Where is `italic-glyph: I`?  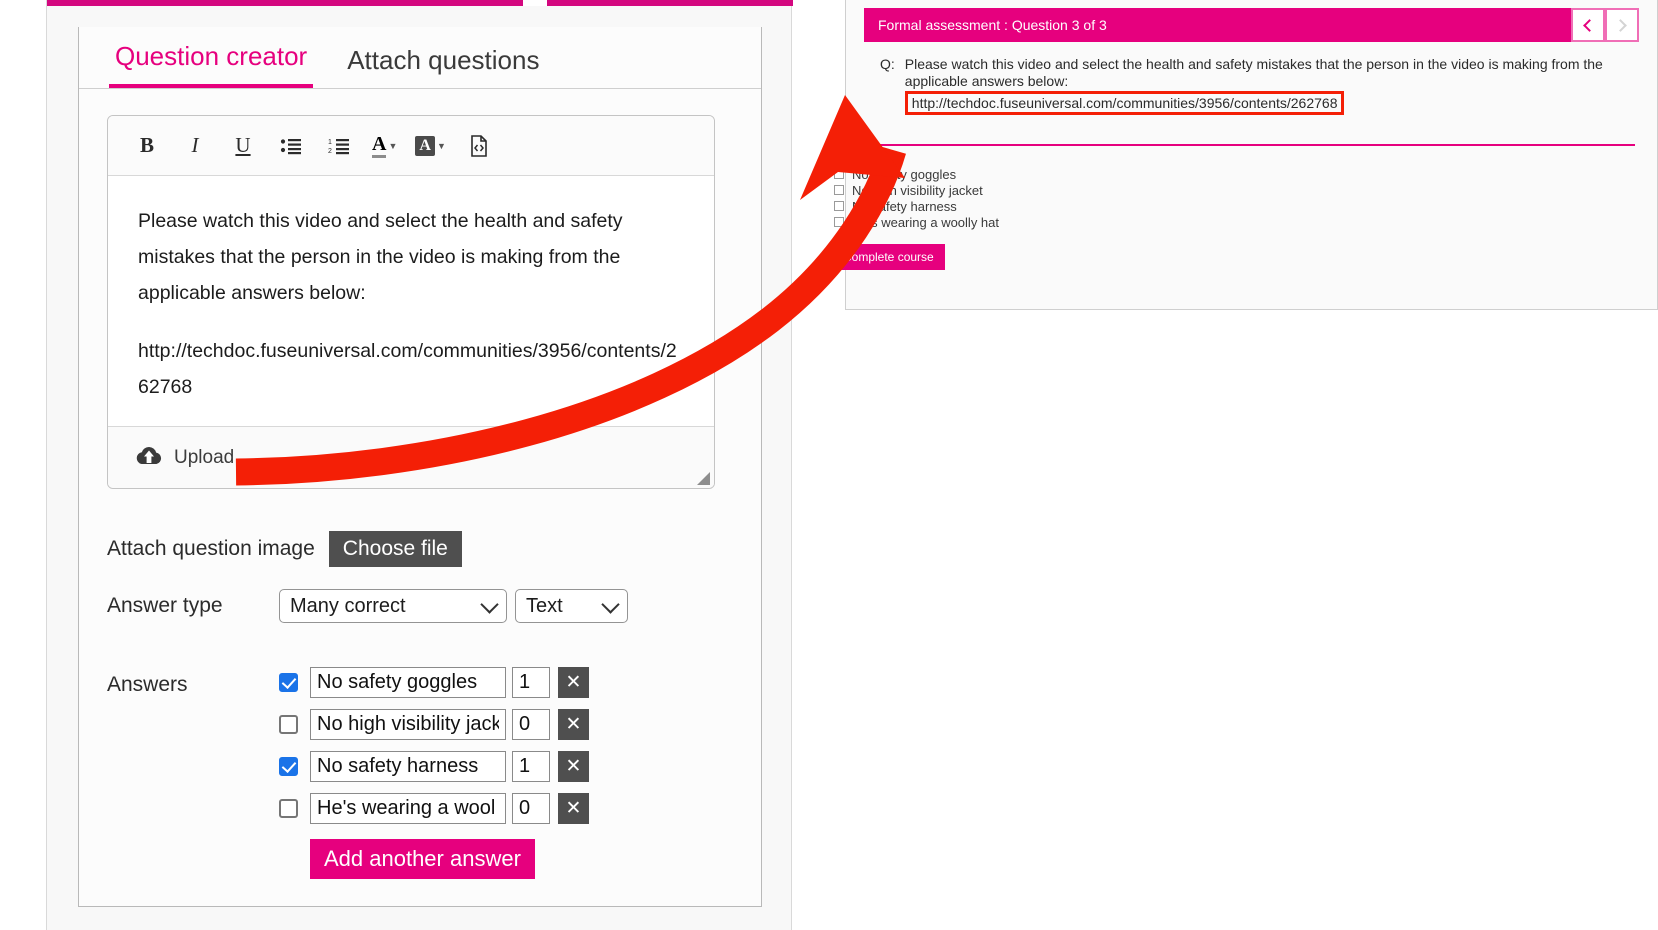 italic-glyph: I is located at coordinates (195, 145).